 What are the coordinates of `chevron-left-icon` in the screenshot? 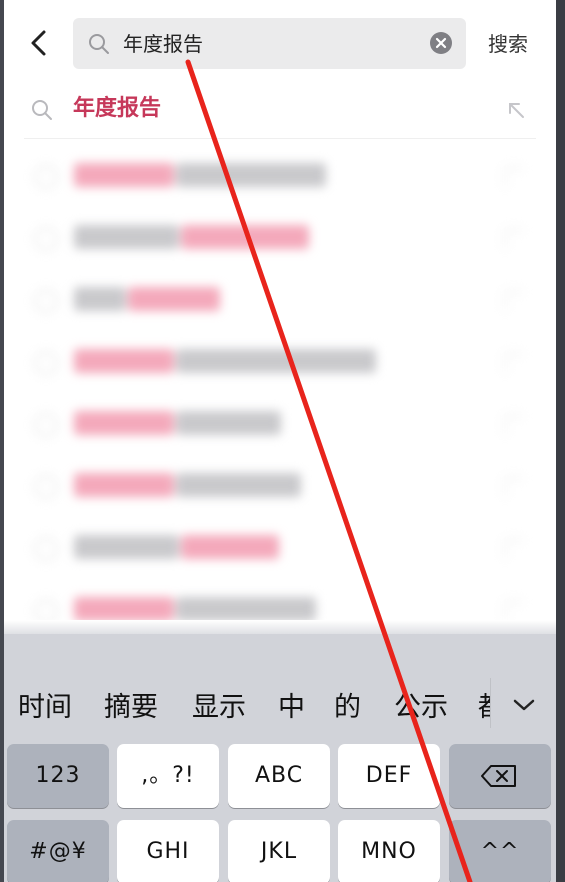 It's located at (38, 43).